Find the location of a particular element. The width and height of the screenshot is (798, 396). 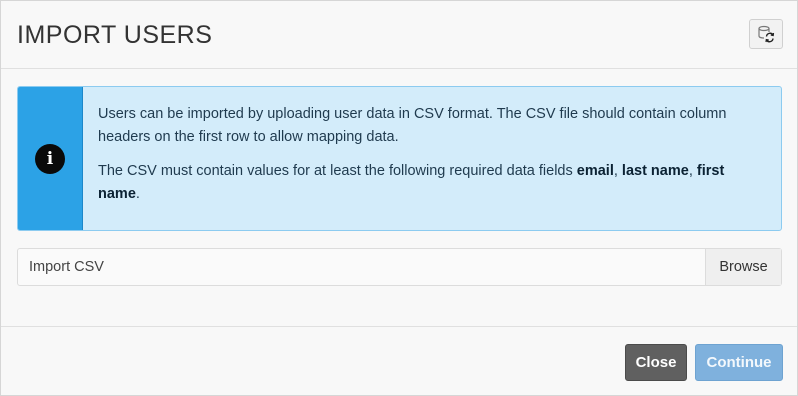

database-refresh-icon is located at coordinates (766, 34).